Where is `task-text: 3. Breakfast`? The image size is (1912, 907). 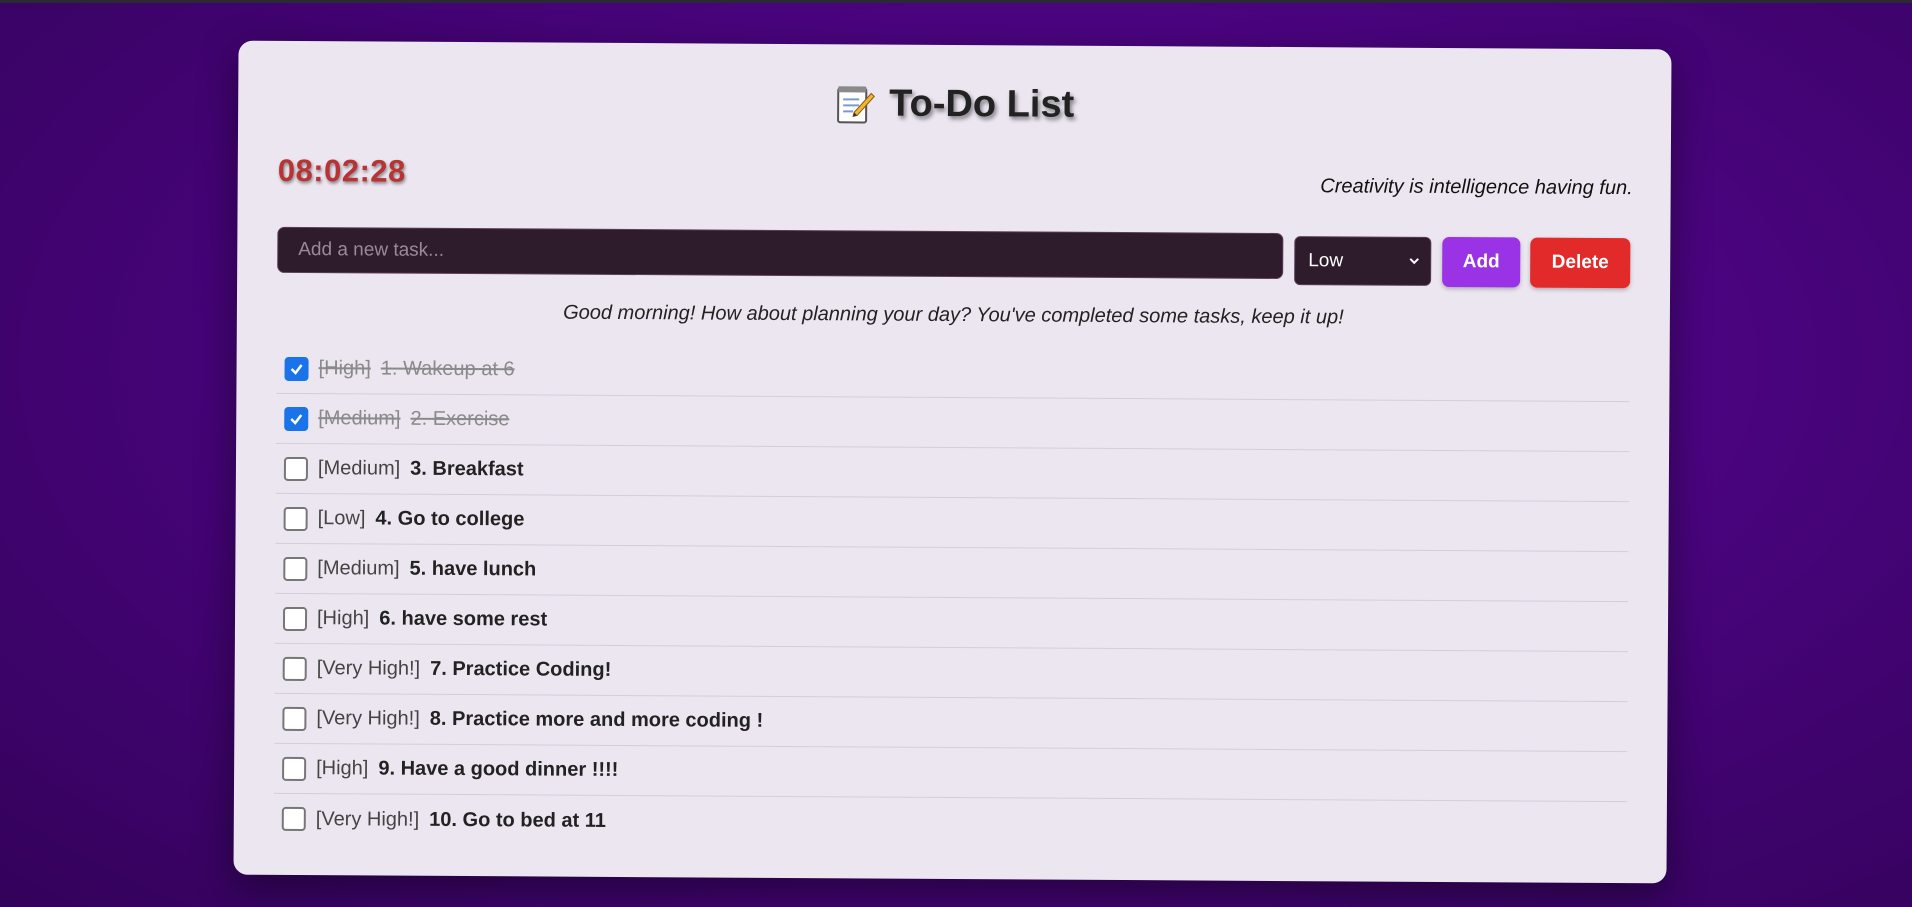
task-text: 3. Breakfast is located at coordinates (467, 469).